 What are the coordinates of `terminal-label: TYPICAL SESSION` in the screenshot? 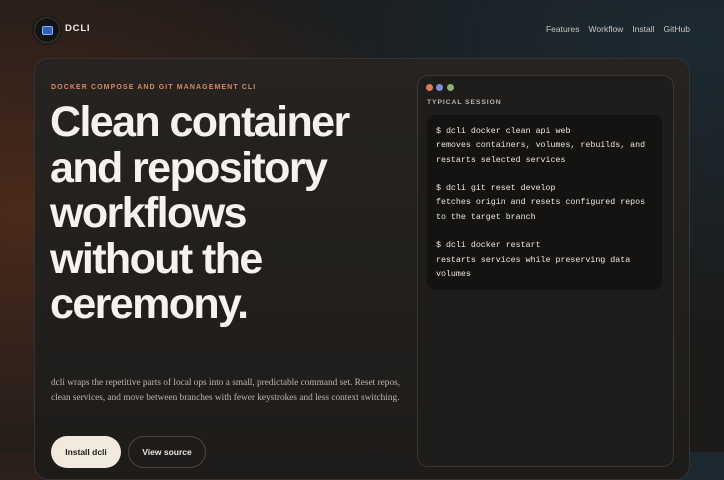 It's located at (464, 102).